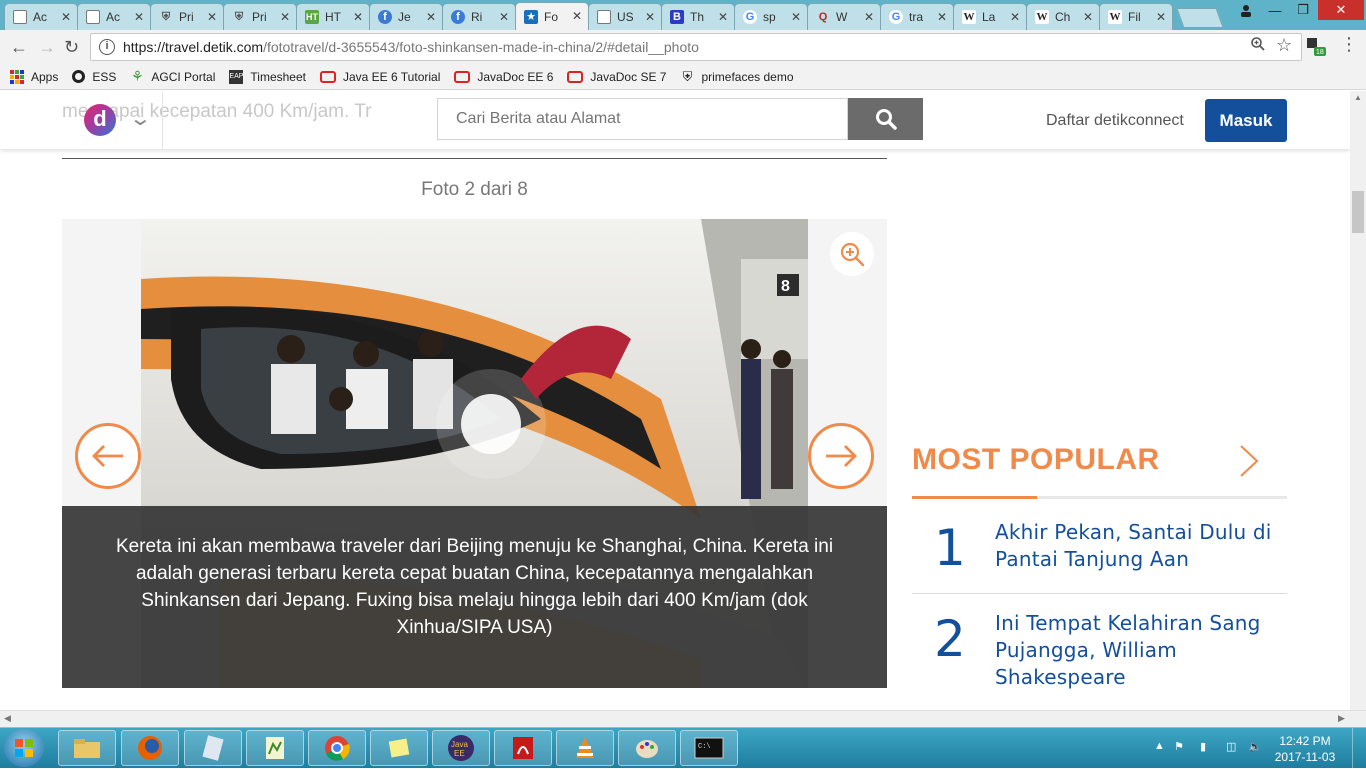 The width and height of the screenshot is (1366, 769). Describe the element at coordinates (552, 16) in the screenshot. I see `browser-tab: ★ Fo ✕` at that location.